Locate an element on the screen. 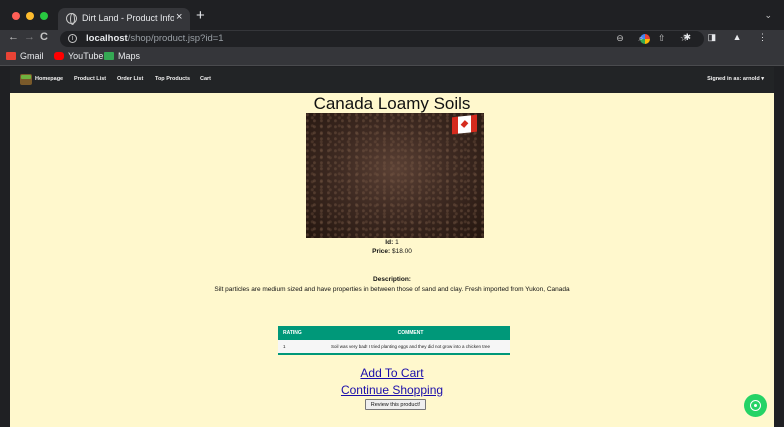 This screenshot has height=427, width=784. new-tab-button: + is located at coordinates (200, 15).